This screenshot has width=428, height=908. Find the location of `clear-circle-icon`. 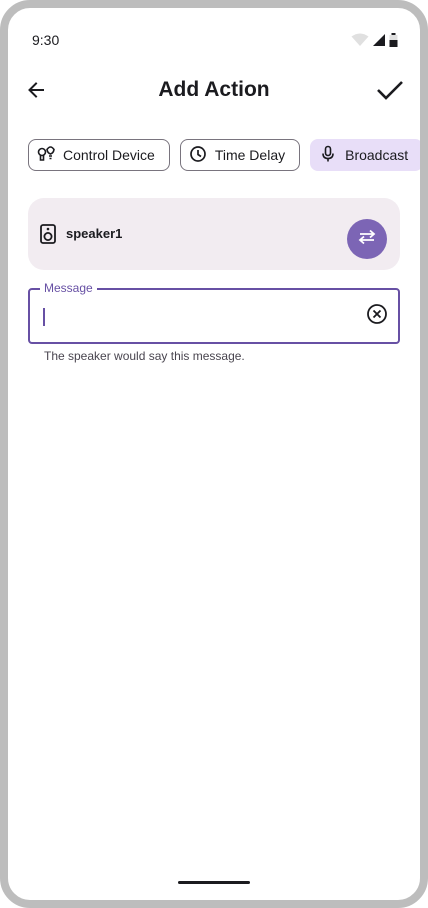

clear-circle-icon is located at coordinates (377, 316).